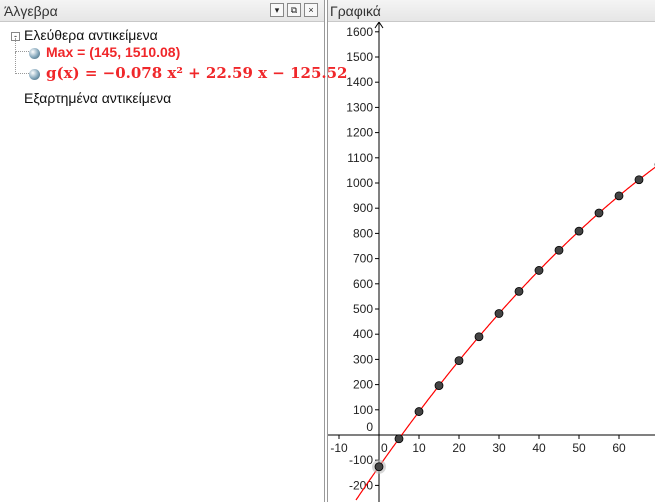 This screenshot has height=502, width=655. What do you see at coordinates (311, 10) in the screenshot?
I see `close-button: ×` at bounding box center [311, 10].